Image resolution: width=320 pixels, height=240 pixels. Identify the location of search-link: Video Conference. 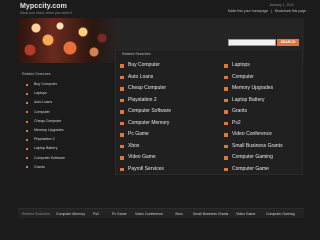
(262, 135).